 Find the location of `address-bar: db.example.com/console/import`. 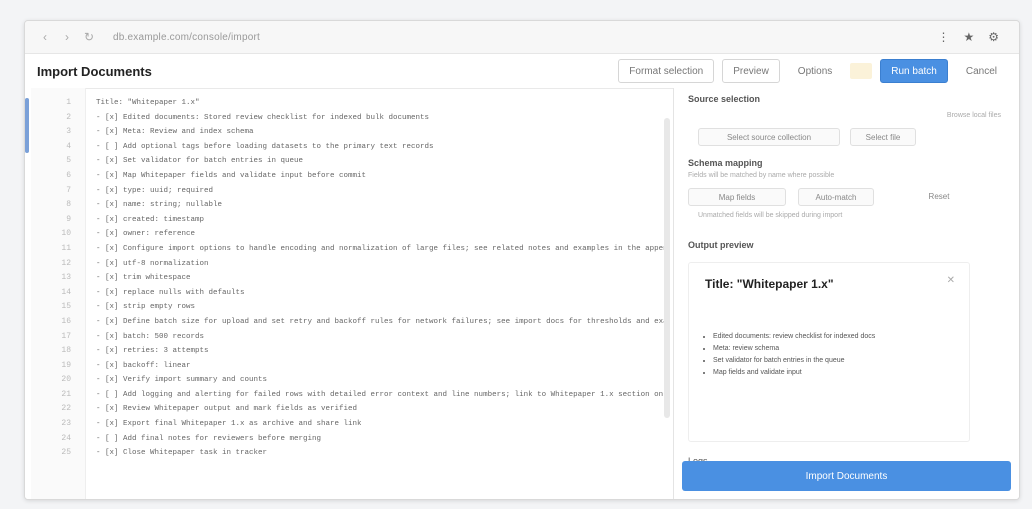

address-bar: db.example.com/console/import is located at coordinates (186, 37).